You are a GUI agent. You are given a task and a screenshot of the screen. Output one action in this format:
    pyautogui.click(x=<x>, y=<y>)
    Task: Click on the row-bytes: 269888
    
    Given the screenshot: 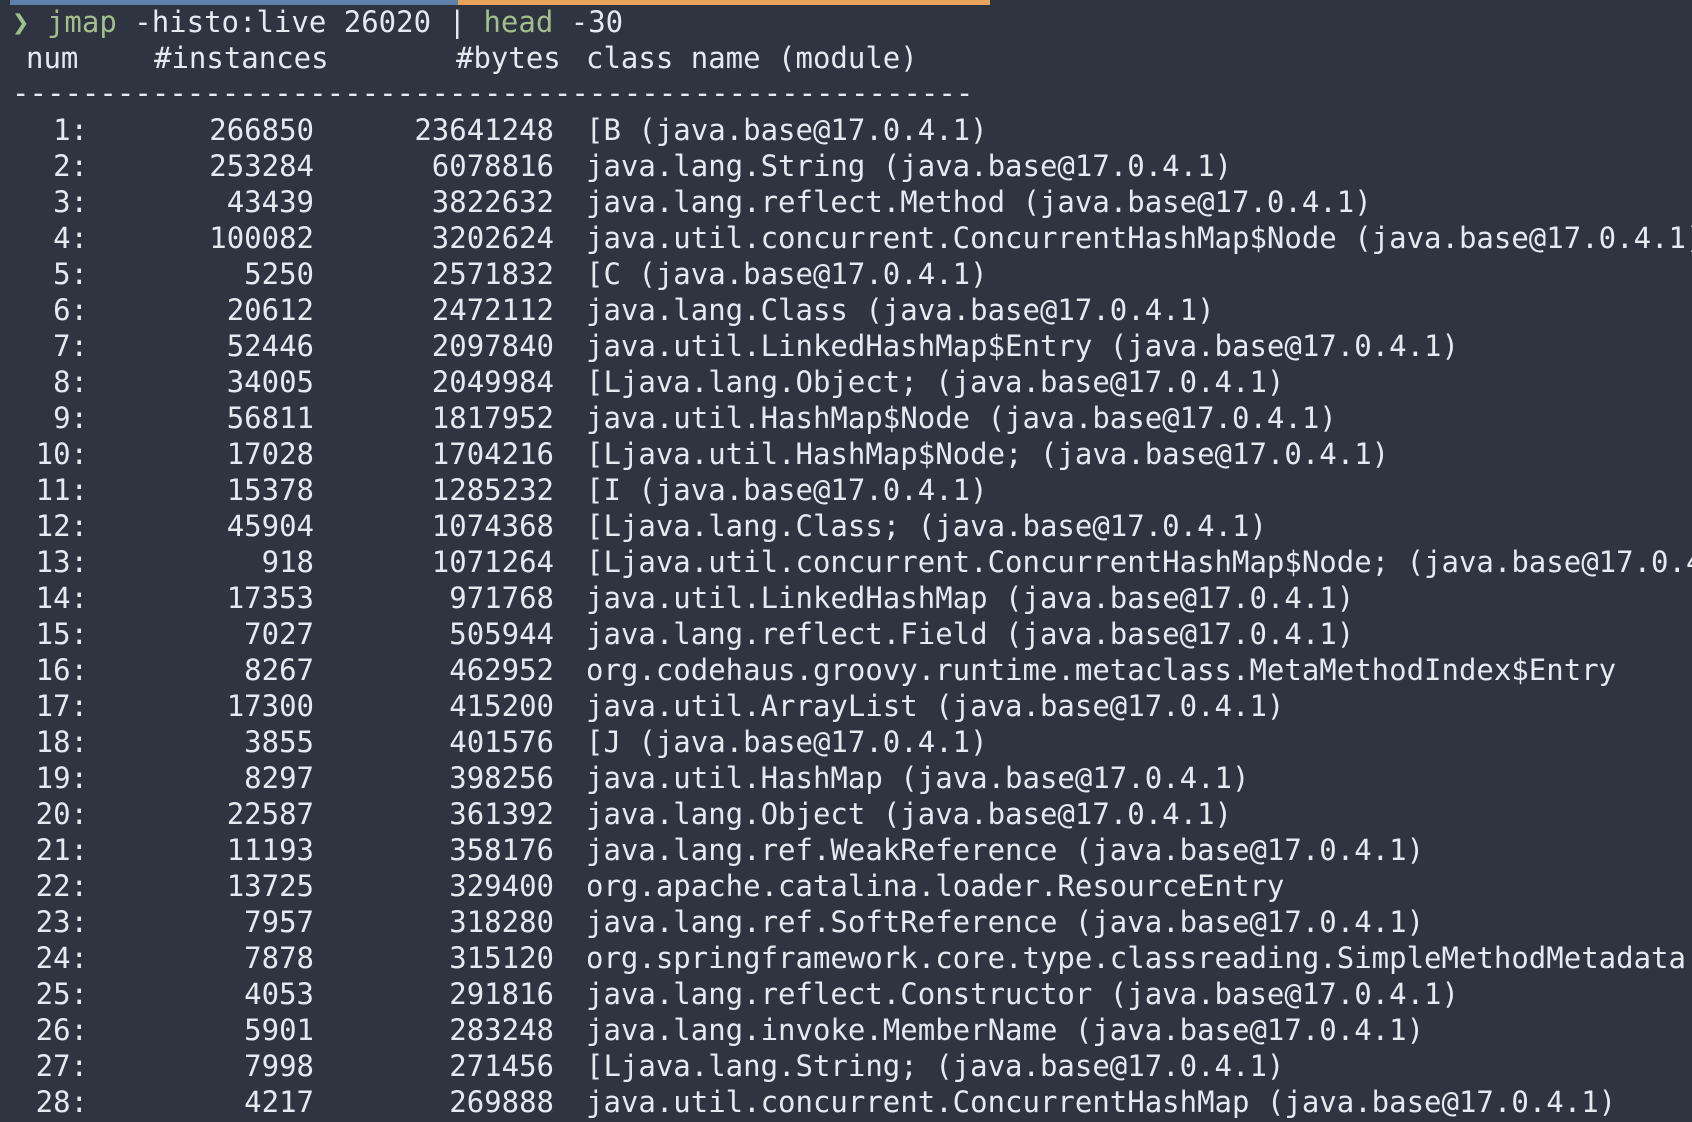 What is the action you would take?
    pyautogui.click(x=501, y=1102)
    